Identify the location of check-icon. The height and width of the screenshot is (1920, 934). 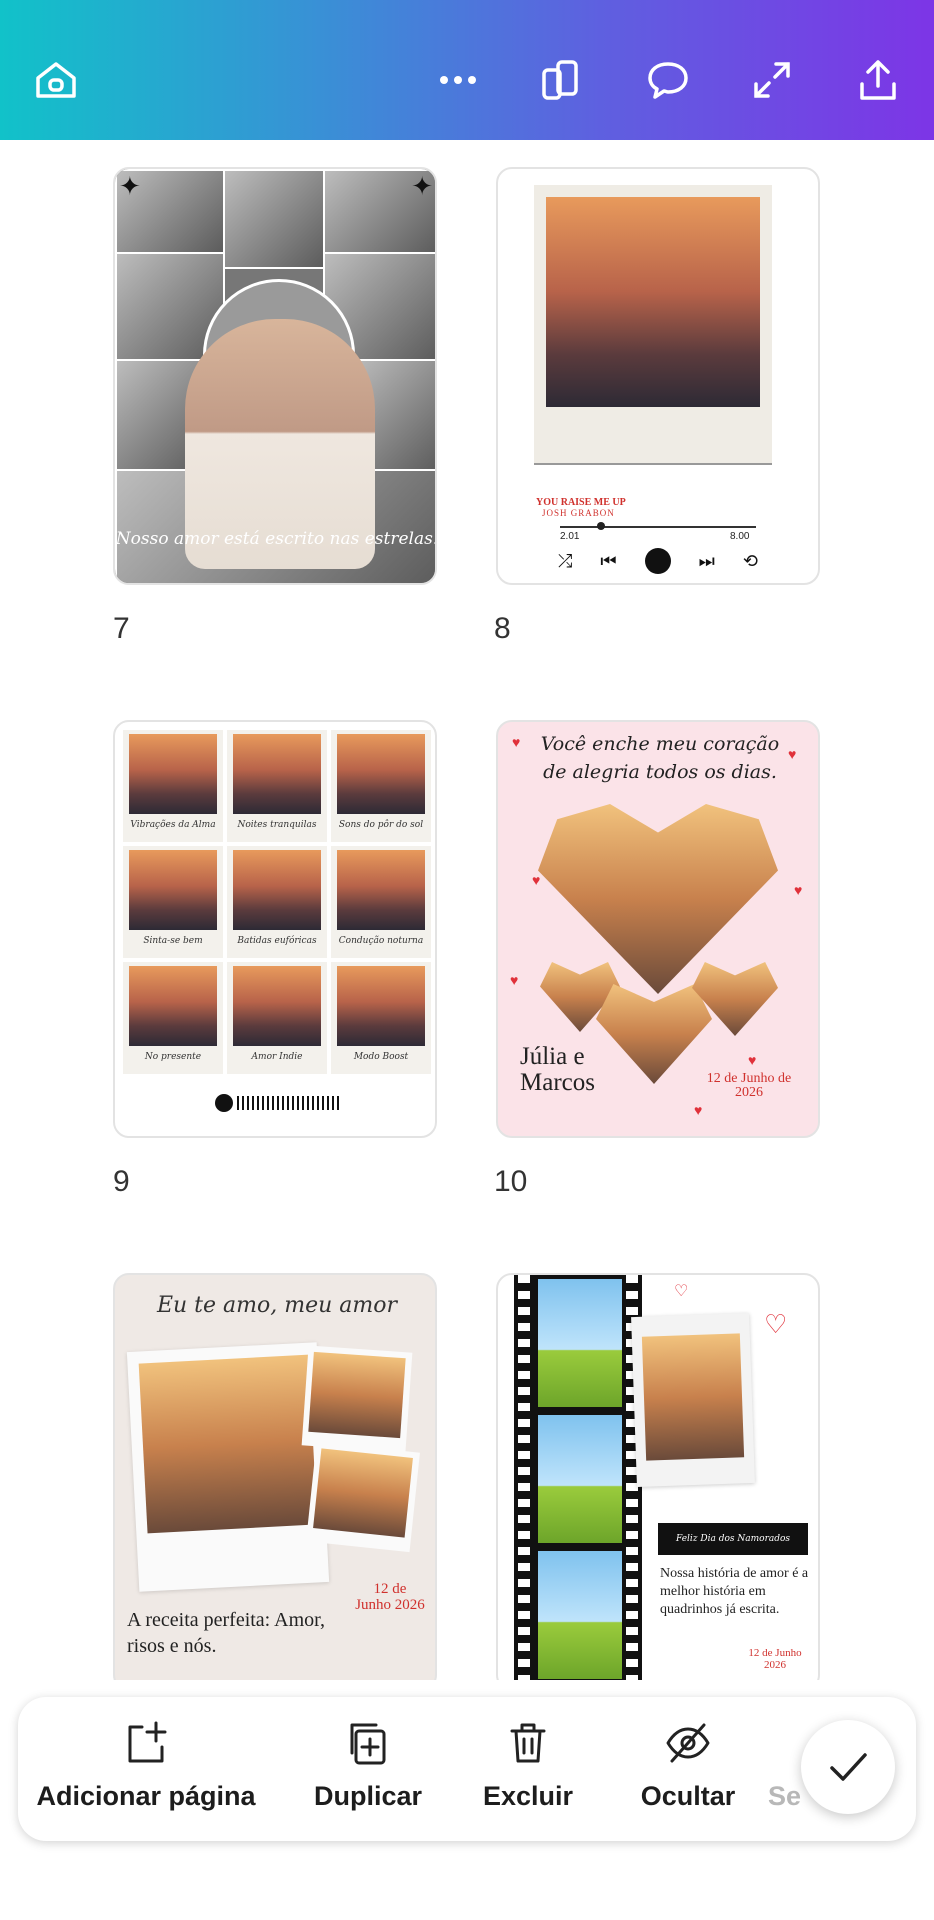
(848, 1767).